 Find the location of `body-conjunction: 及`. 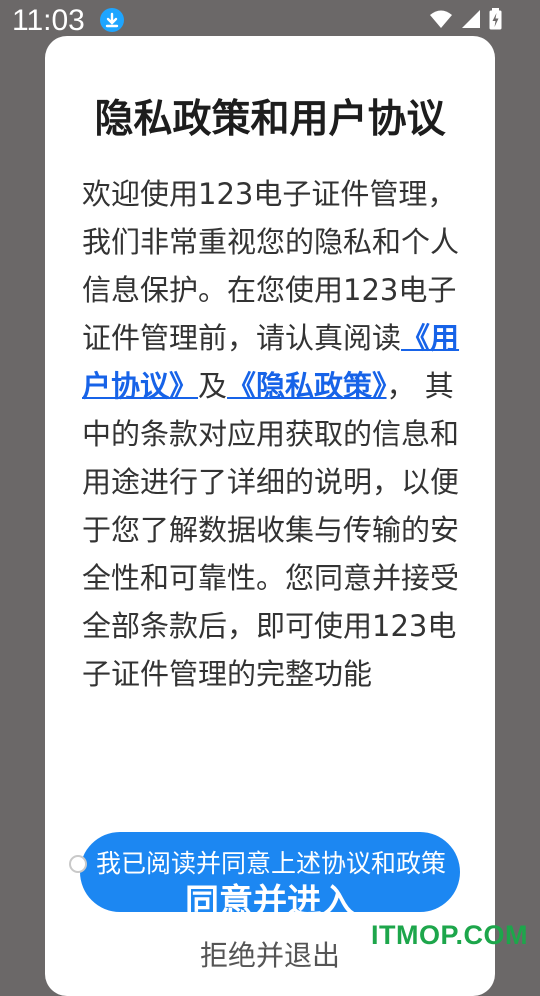

body-conjunction: 及 is located at coordinates (213, 386).